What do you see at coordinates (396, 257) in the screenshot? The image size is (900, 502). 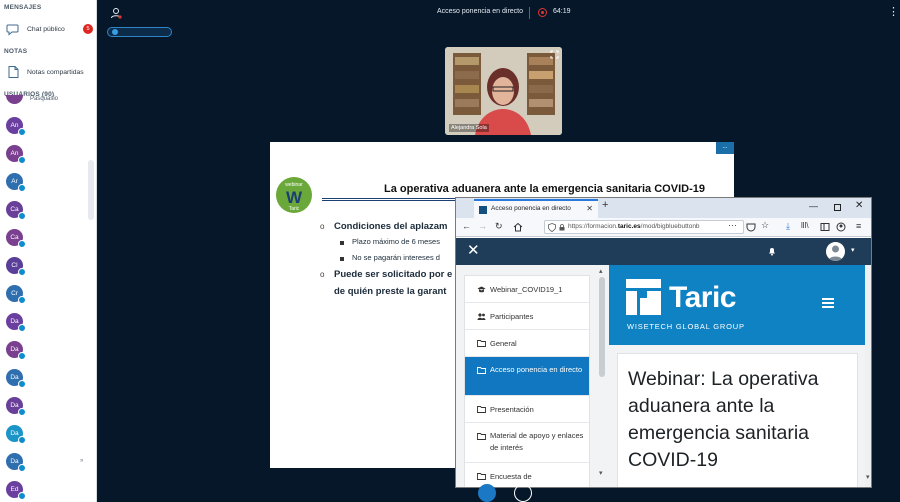 I see `slide-line: No se pagarán intereses d` at bounding box center [396, 257].